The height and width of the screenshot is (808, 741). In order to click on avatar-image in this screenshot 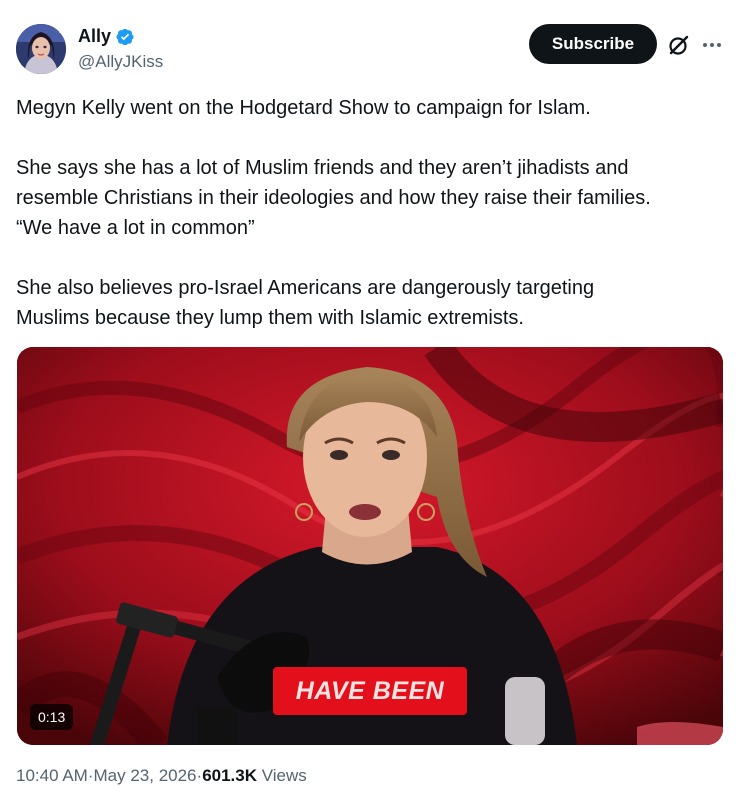, I will do `click(41, 49)`.